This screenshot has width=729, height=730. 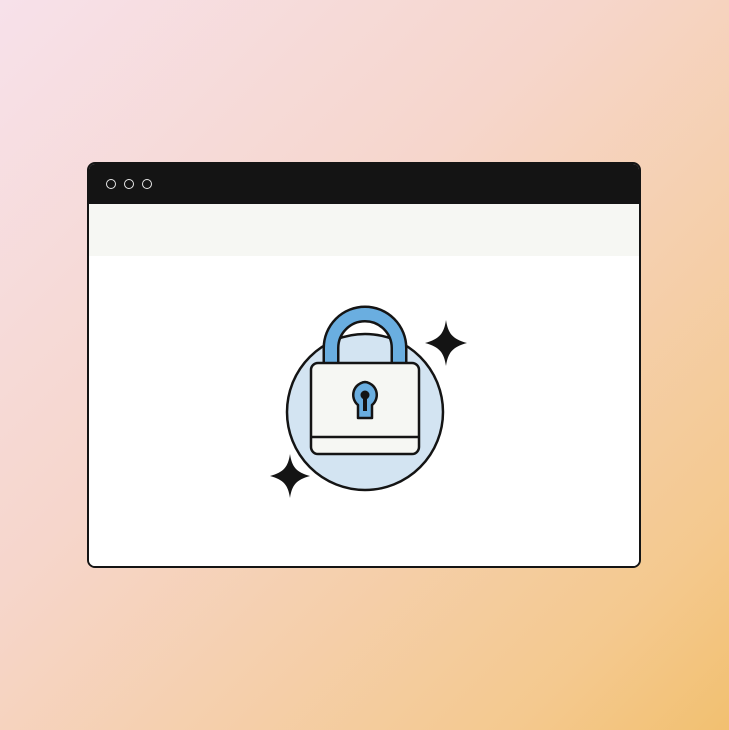 I want to click on address-bar, so click(x=364, y=230).